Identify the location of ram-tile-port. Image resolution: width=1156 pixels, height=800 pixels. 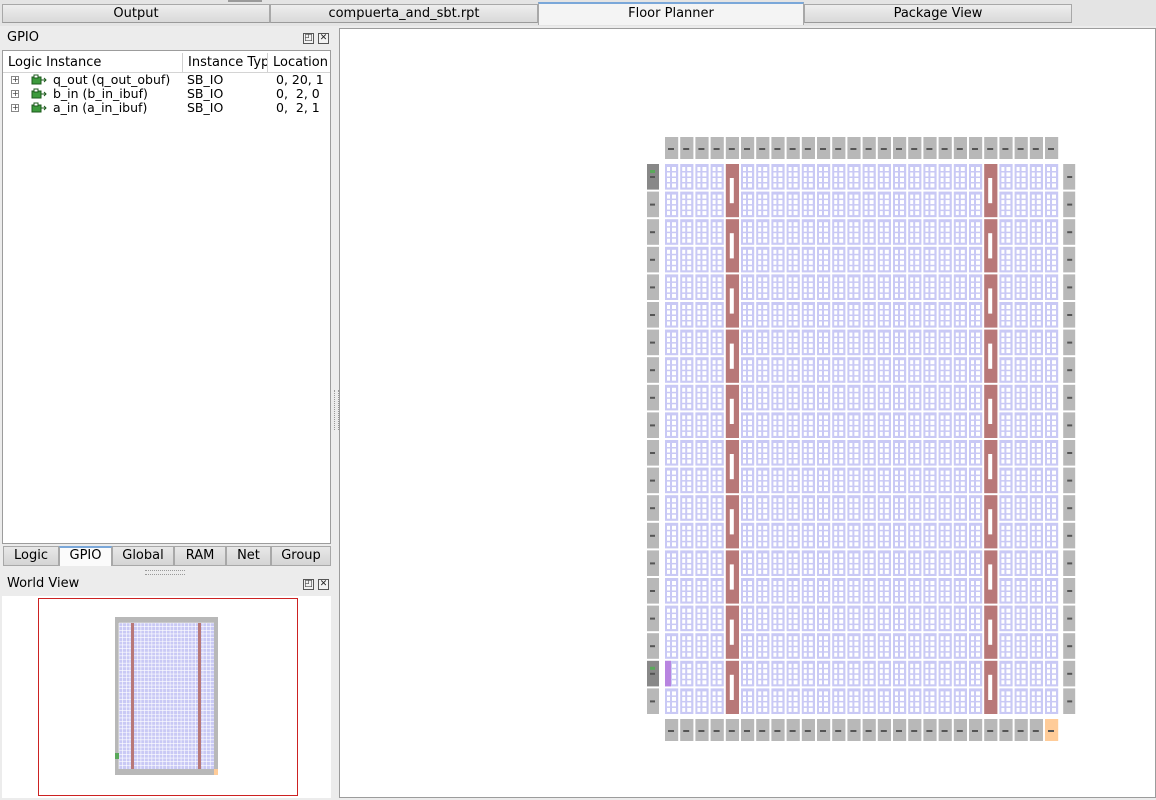
(990, 687).